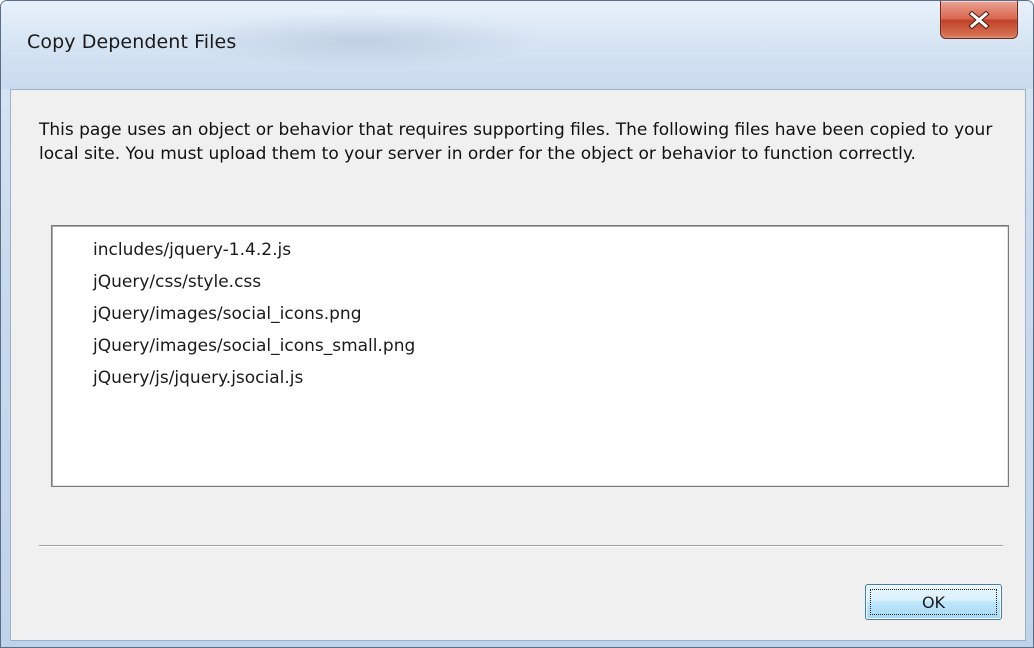 The height and width of the screenshot is (648, 1034). I want to click on list-item: includes/jquery-1.4.2.js, so click(550, 250).